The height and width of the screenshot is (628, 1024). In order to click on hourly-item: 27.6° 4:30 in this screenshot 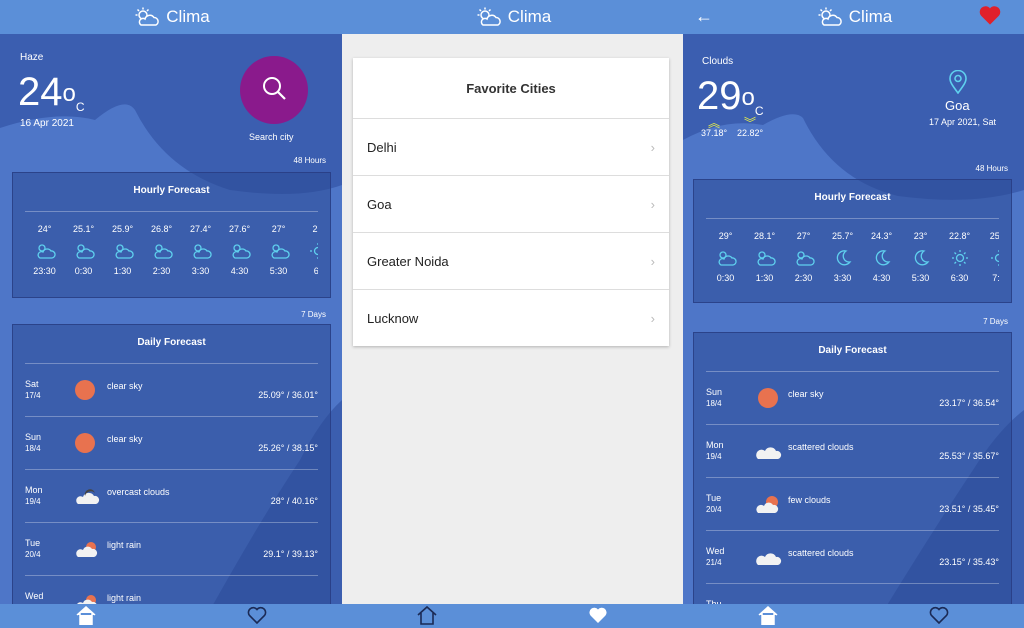, I will do `click(239, 244)`.